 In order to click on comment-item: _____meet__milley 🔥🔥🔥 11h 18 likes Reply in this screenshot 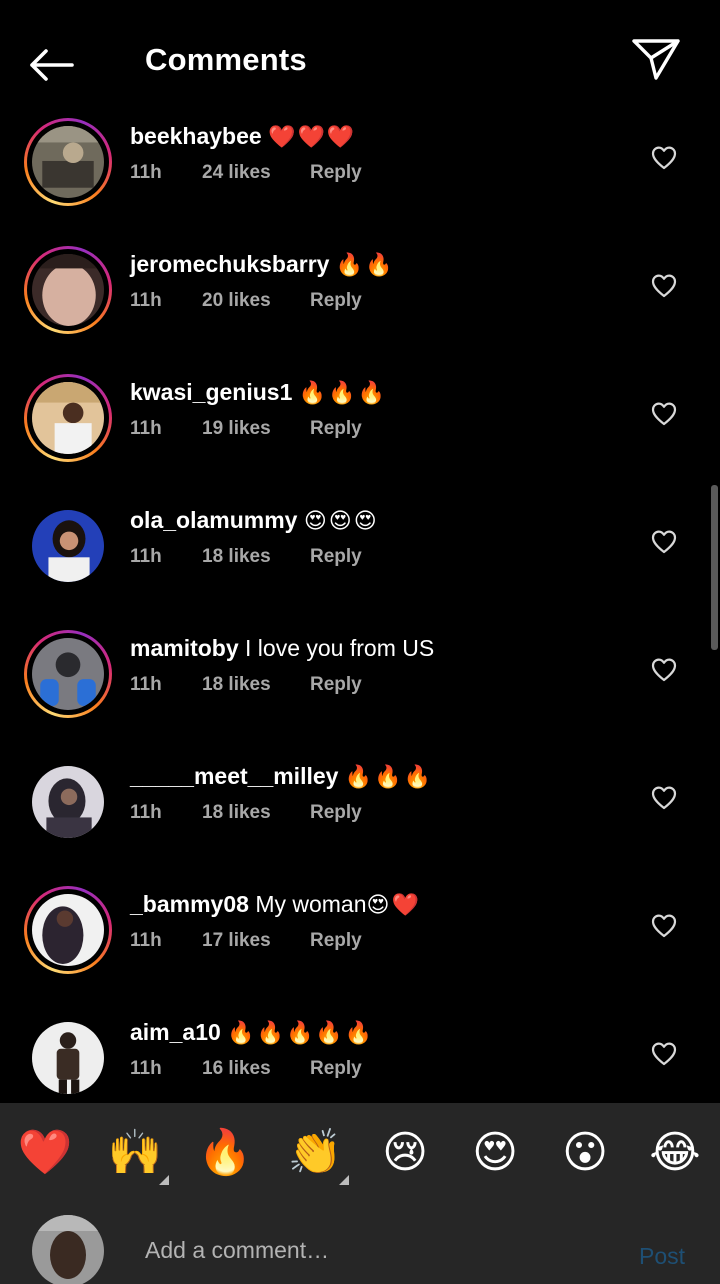, I will do `click(360, 822)`.